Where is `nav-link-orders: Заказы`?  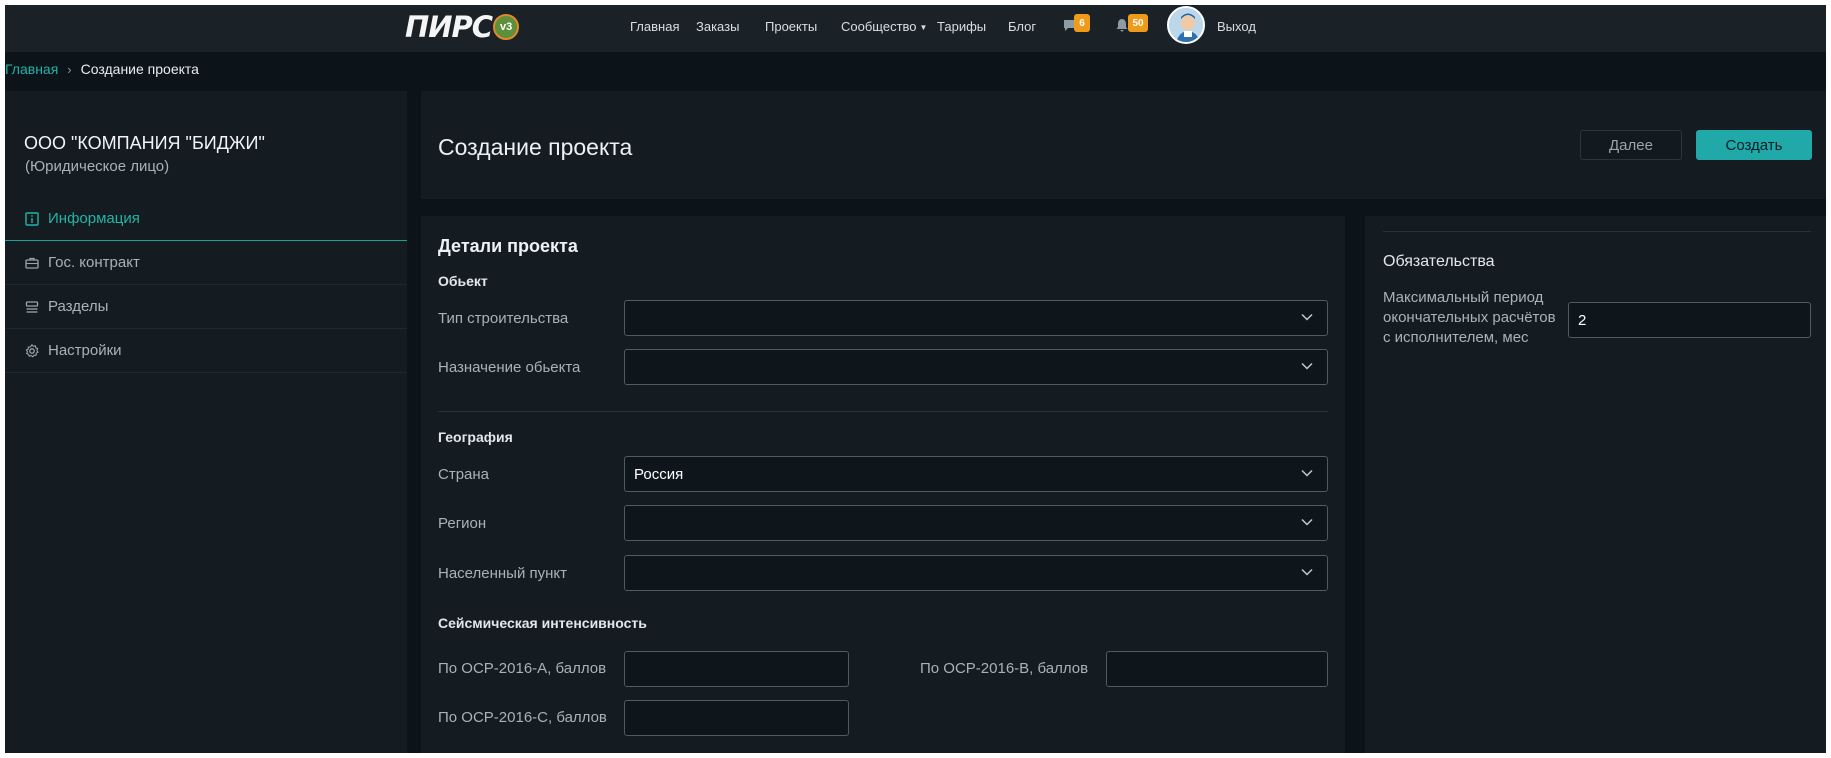 nav-link-orders: Заказы is located at coordinates (717, 26).